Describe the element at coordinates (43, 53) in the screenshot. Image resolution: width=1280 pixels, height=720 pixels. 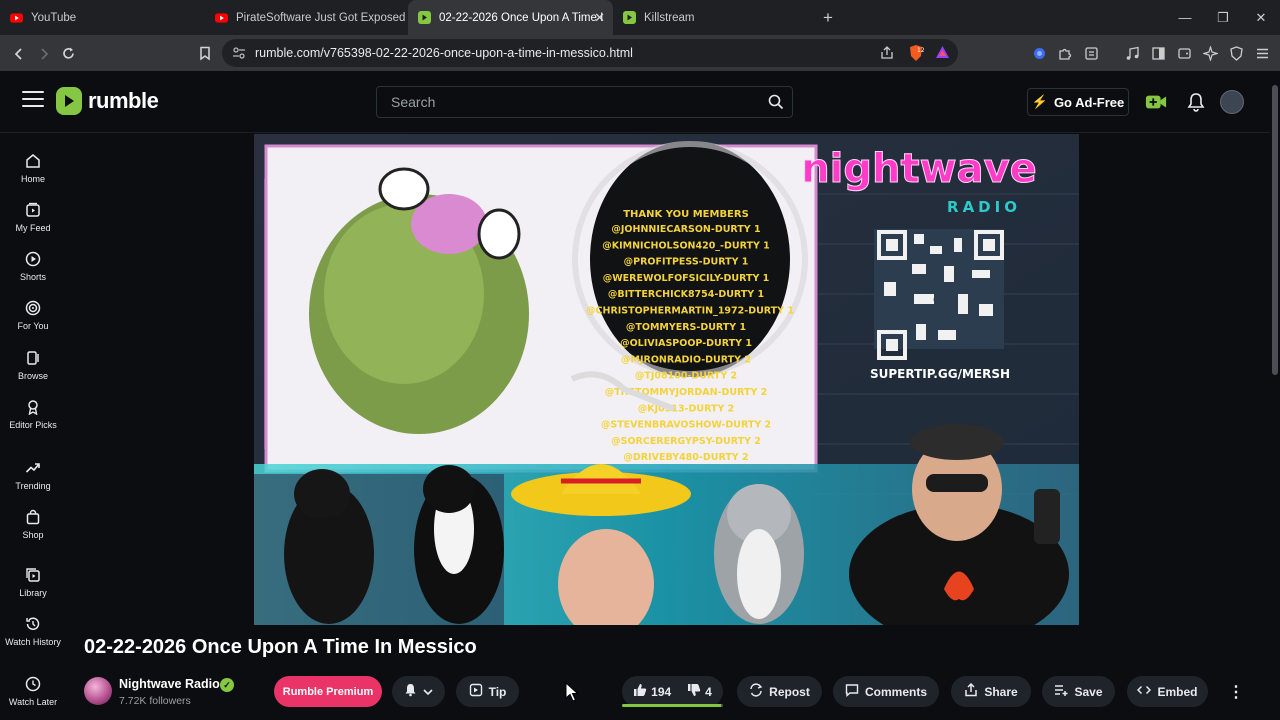
I see `forward-arrow-icon` at that location.